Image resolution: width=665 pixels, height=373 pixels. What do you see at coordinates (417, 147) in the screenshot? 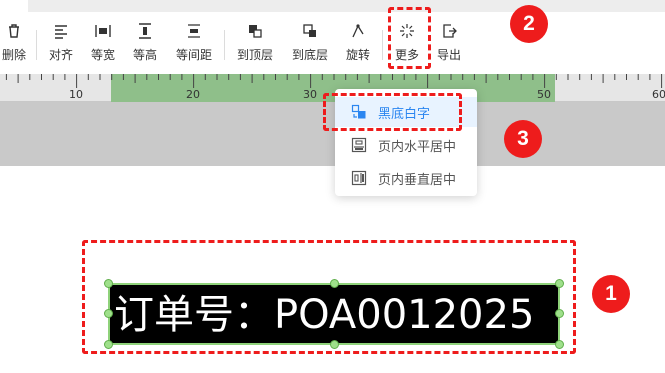
I see `menu-item-label: 页内水平居中` at bounding box center [417, 147].